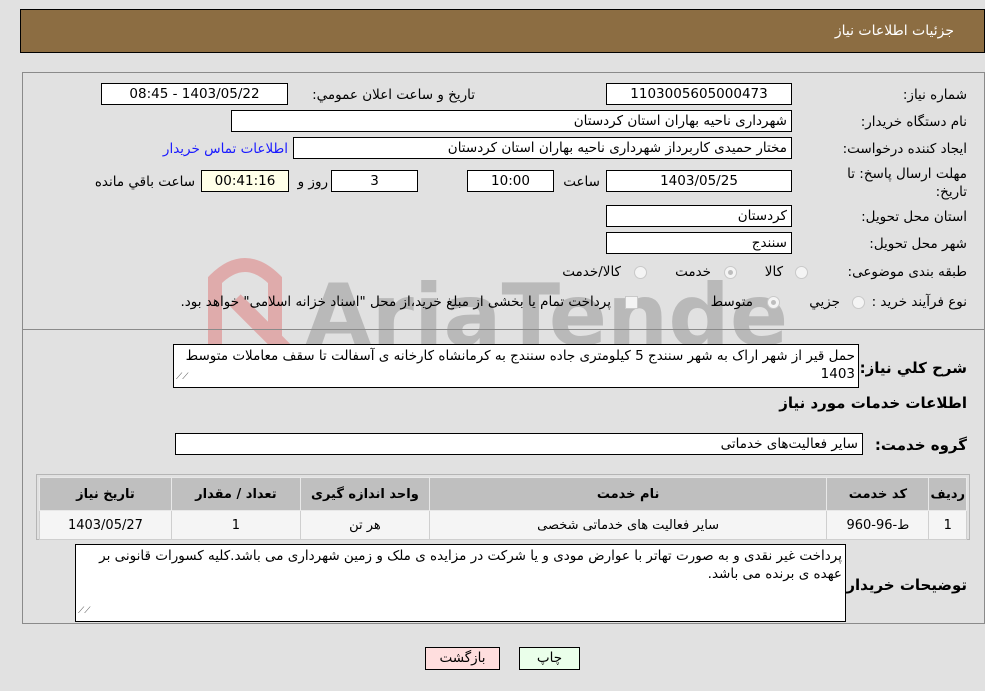  What do you see at coordinates (105, 494) in the screenshot?
I see `col-need-date: تاریخ نیاز` at bounding box center [105, 494].